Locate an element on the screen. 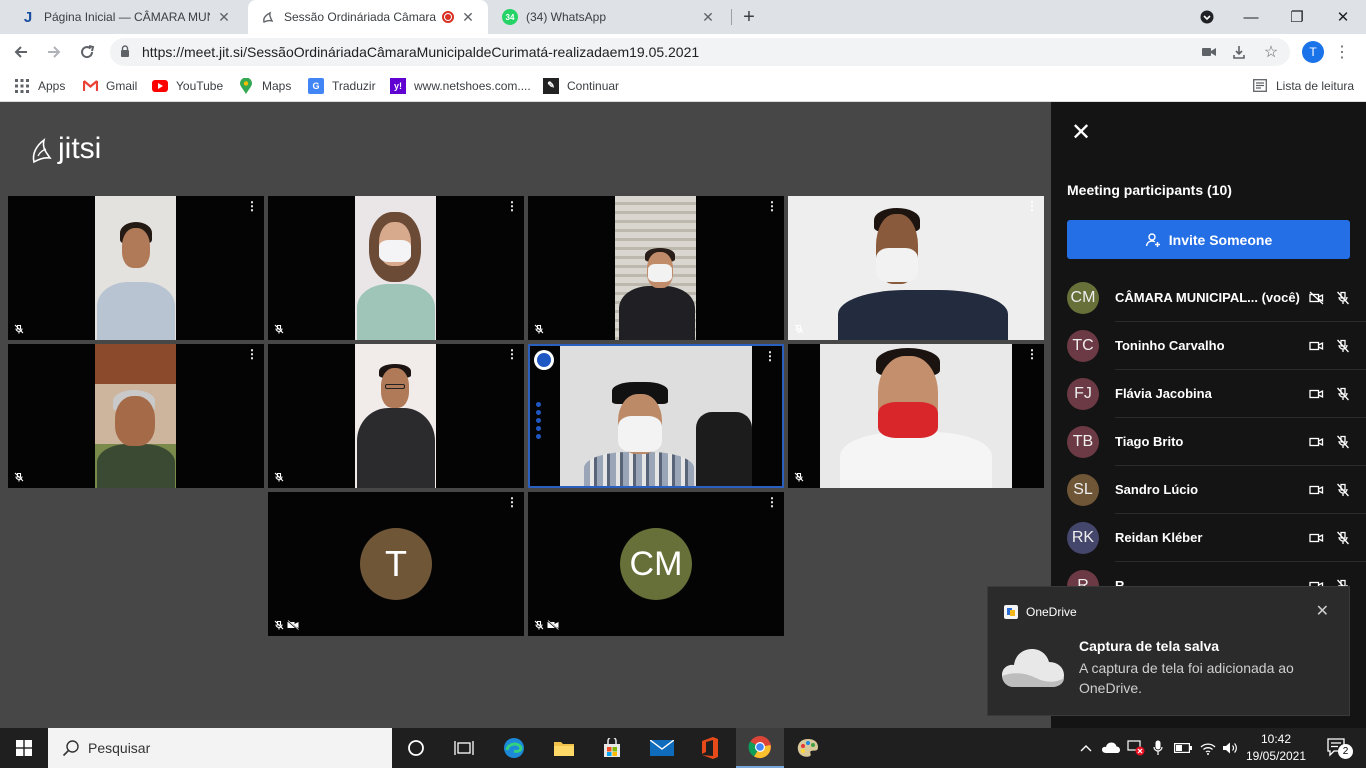 Image resolution: width=1366 pixels, height=768 pixels. profile-avatar: T is located at coordinates (1313, 52).